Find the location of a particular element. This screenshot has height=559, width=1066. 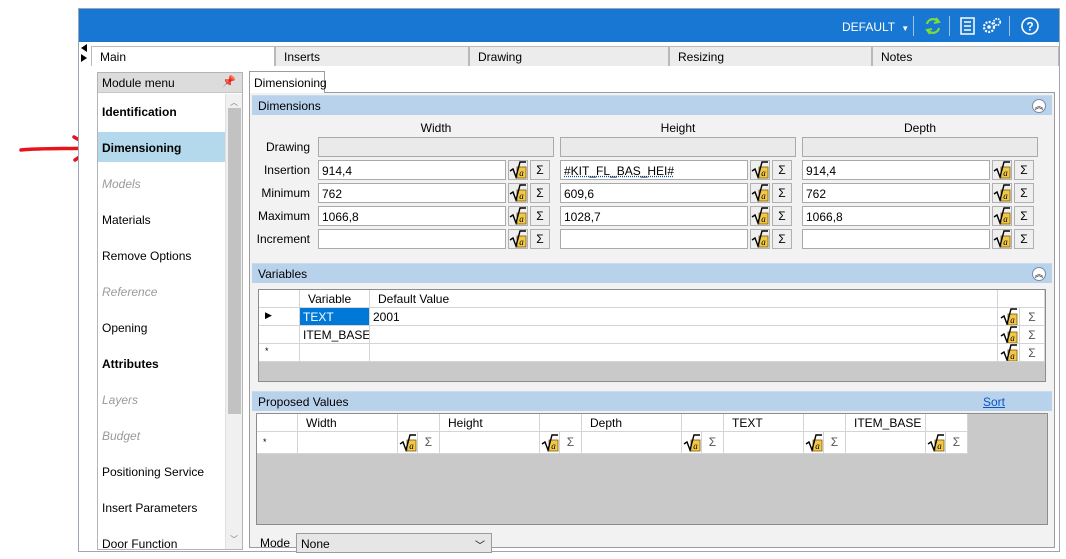

tab-drawing: Drawing is located at coordinates (569, 56).